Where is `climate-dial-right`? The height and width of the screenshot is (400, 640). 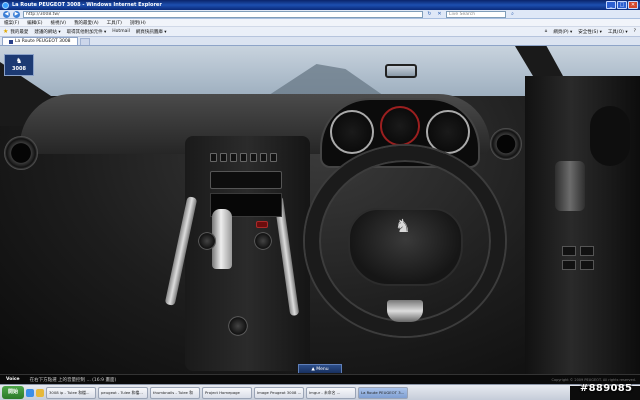 climate-dial-right is located at coordinates (263, 241).